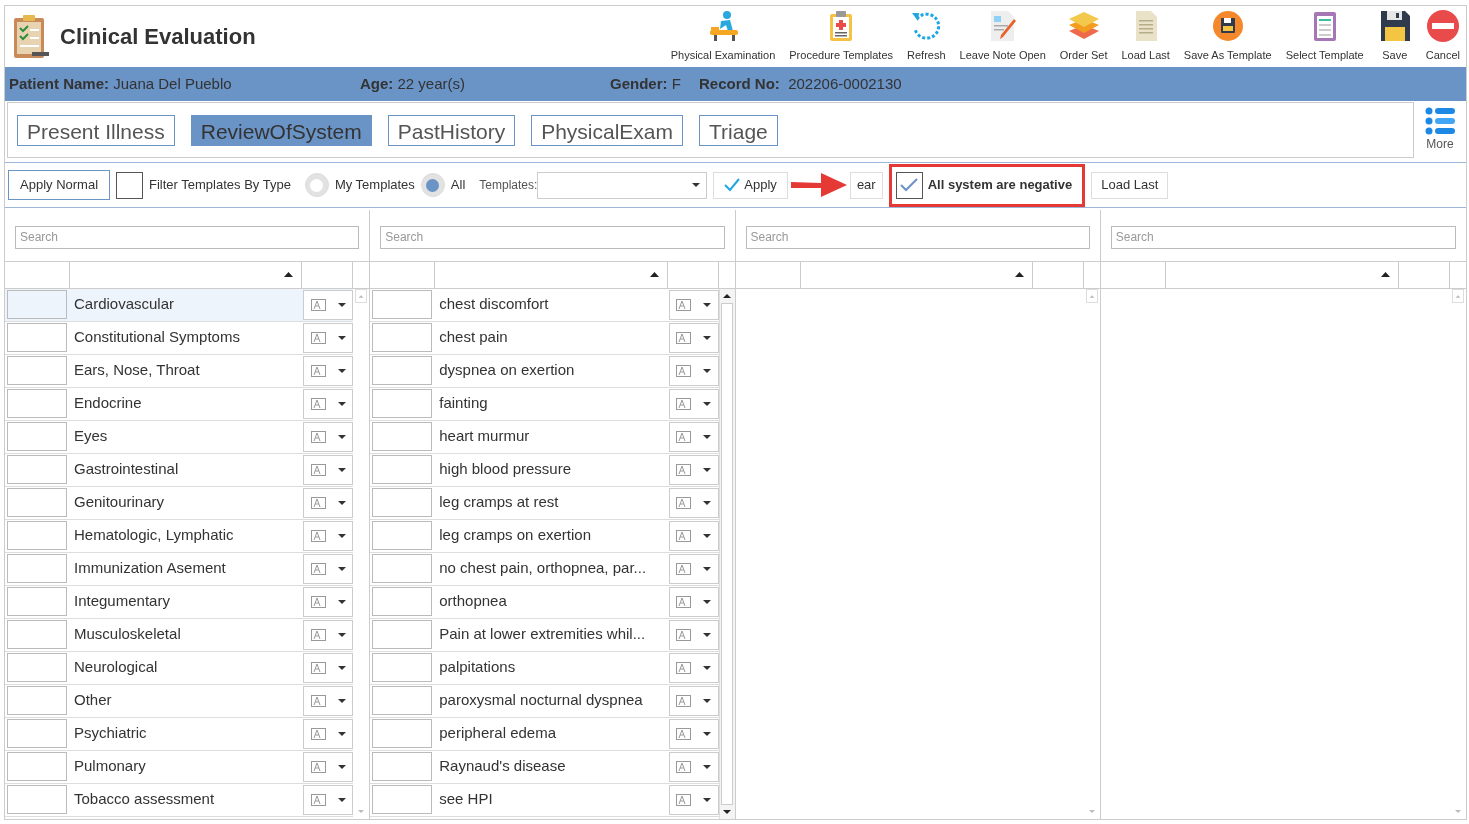  Describe the element at coordinates (451, 130) in the screenshot. I see `tab: PastHistory` at that location.